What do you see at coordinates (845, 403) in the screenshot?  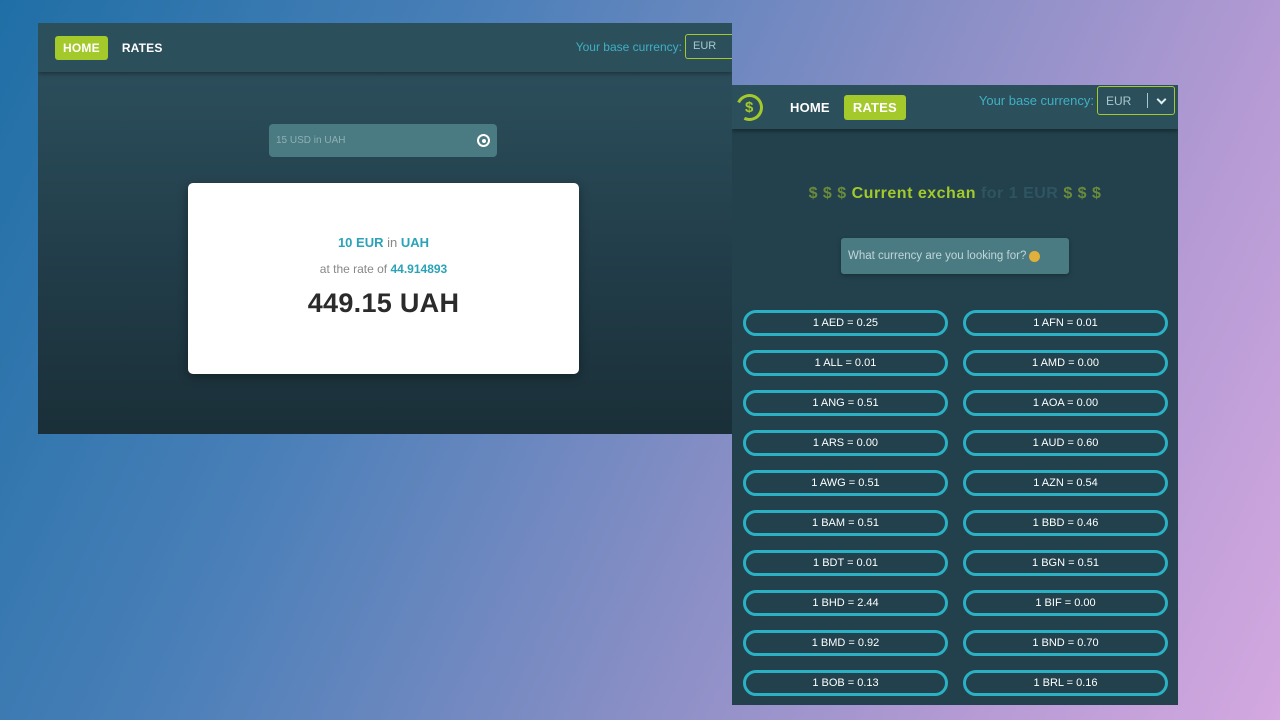 I see `rate-item: 1 ANG = 0.51` at bounding box center [845, 403].